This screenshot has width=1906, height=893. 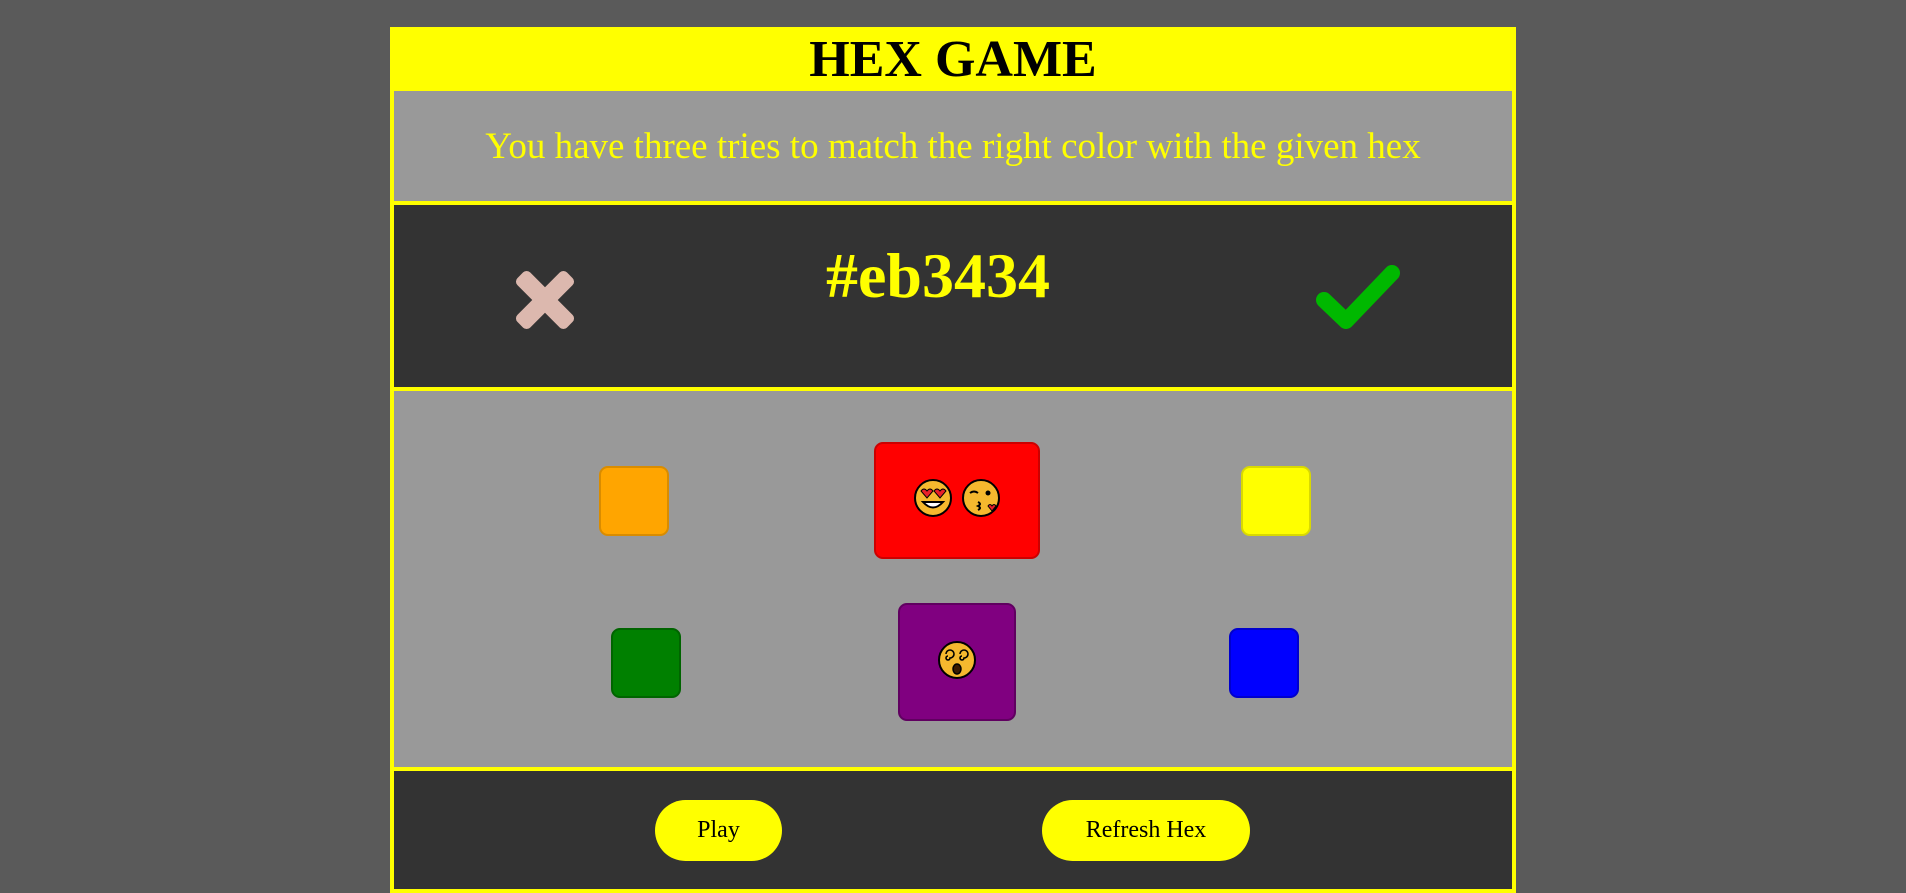 What do you see at coordinates (718, 830) in the screenshot?
I see `play-button: Play` at bounding box center [718, 830].